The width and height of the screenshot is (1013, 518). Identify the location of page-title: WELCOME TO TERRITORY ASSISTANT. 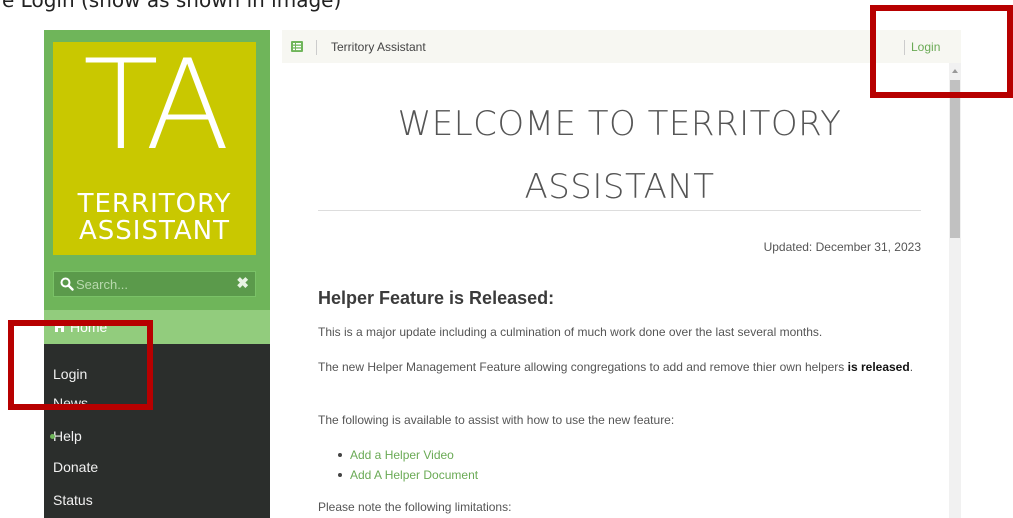
(619, 156).